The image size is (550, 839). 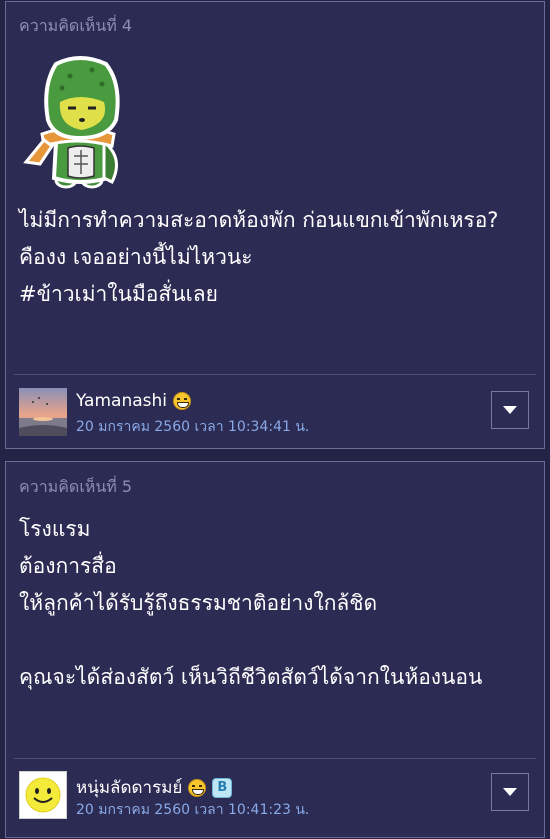 I want to click on smiley-face-avatar-icon, so click(x=43, y=795).